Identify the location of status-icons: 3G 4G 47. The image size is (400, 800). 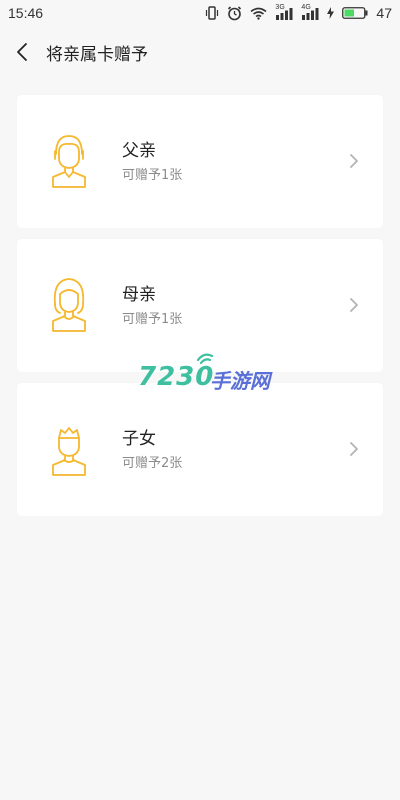
(298, 12).